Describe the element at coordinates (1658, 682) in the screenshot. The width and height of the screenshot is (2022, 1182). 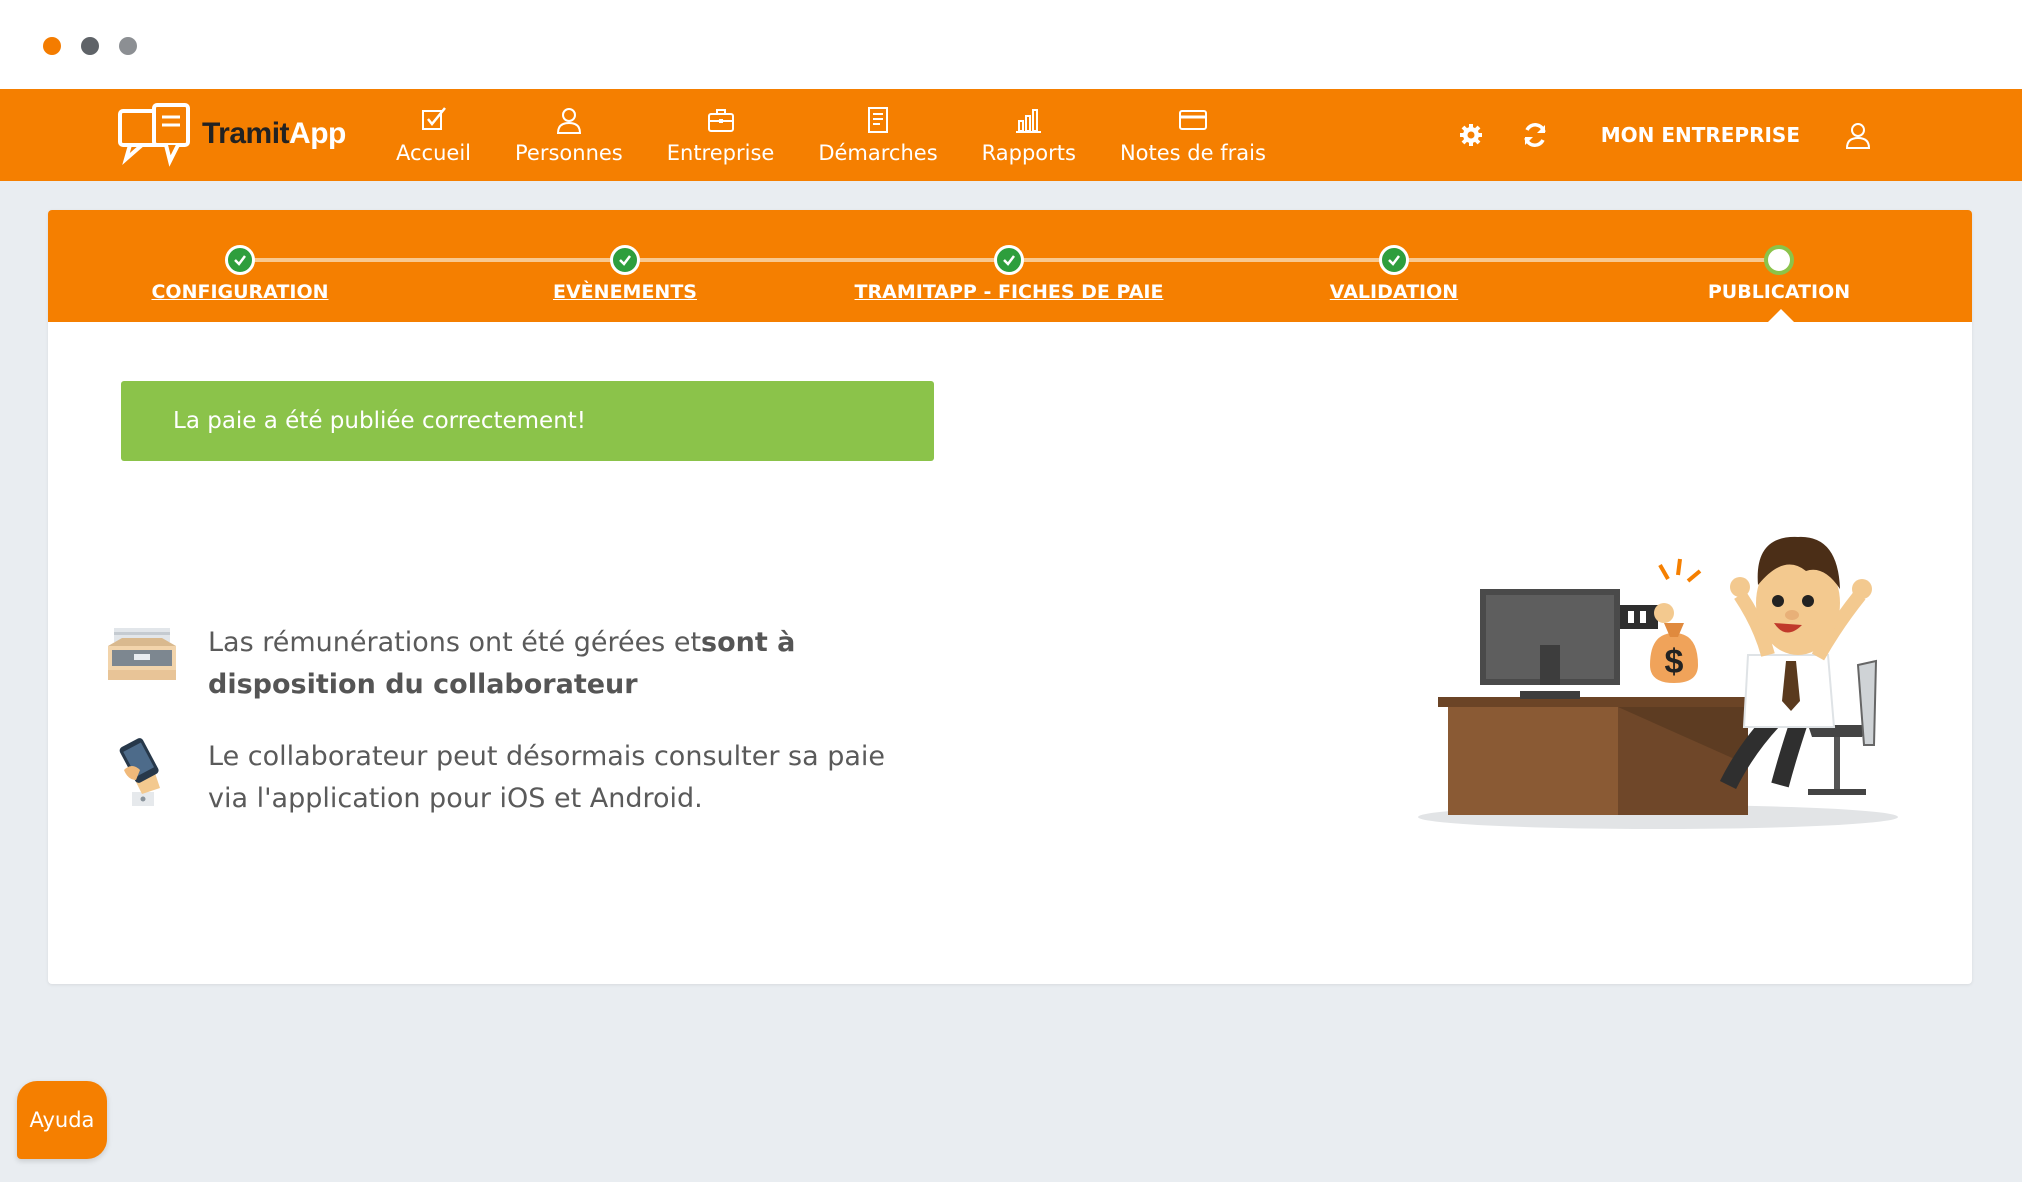
I see `happy-employee-illustration: $` at that location.